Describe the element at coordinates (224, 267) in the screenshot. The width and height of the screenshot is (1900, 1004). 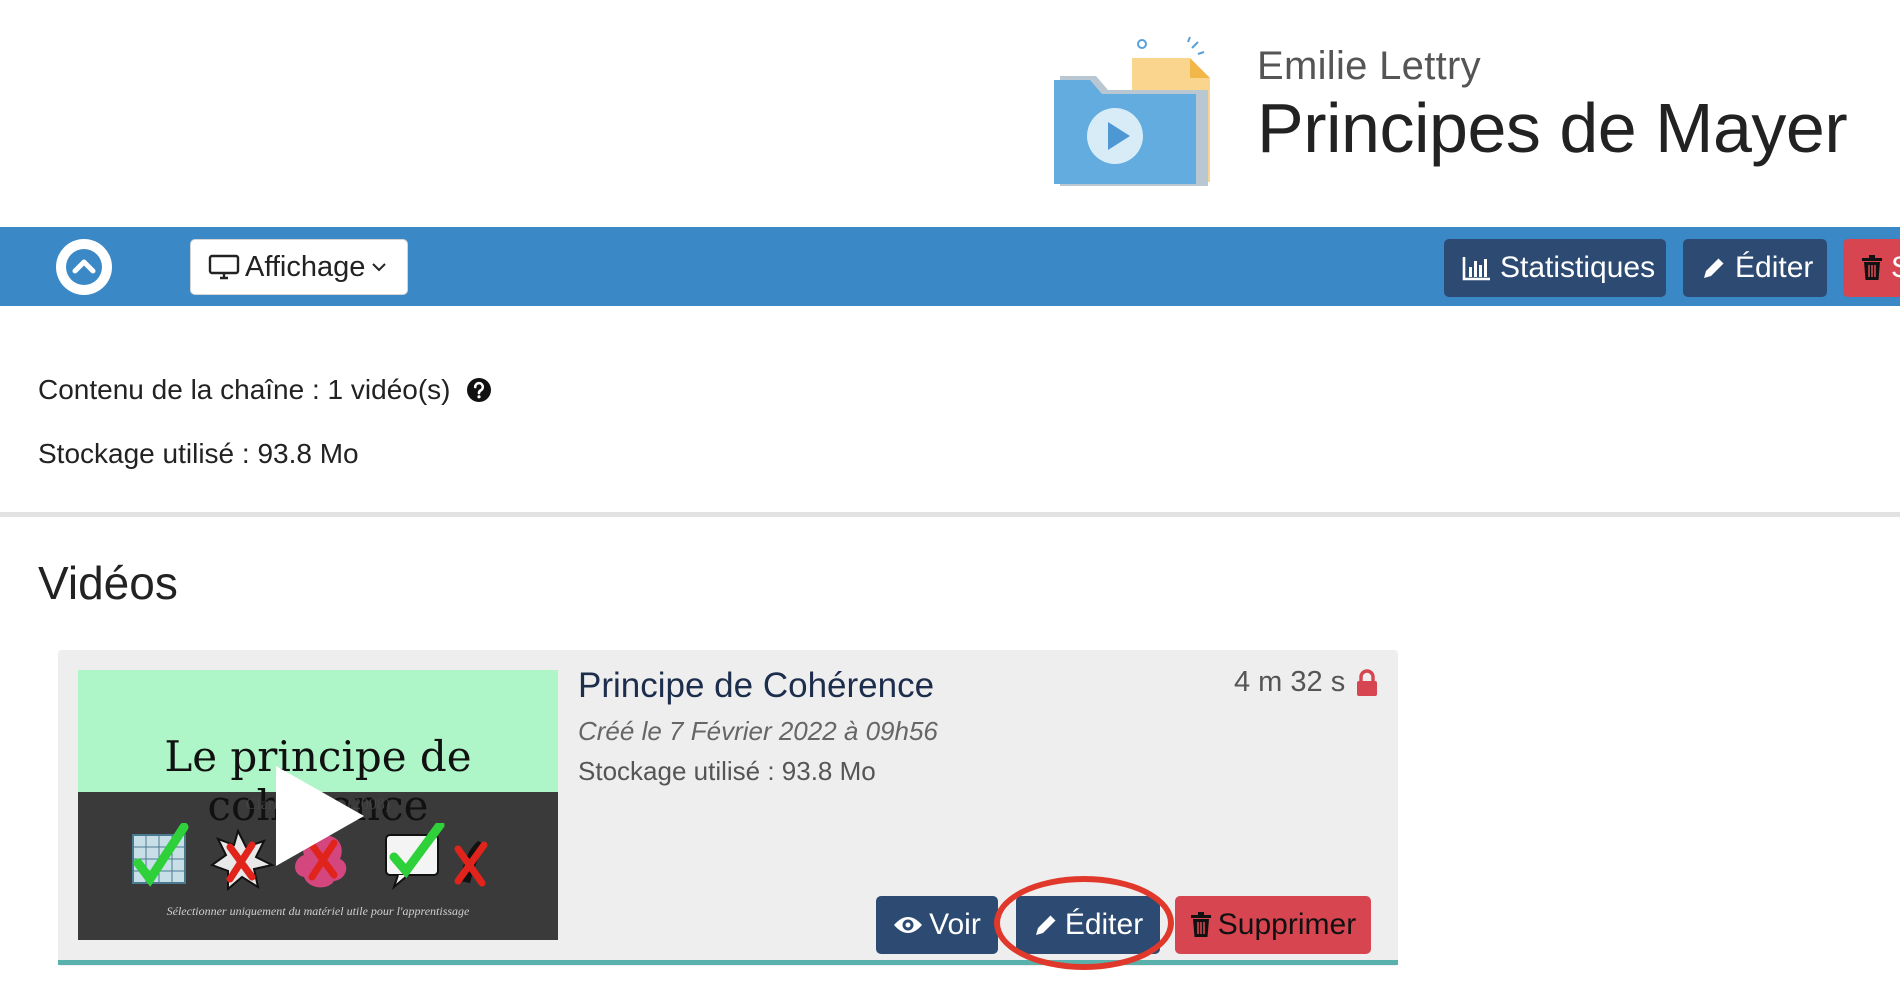
I see `monitor-icon` at that location.